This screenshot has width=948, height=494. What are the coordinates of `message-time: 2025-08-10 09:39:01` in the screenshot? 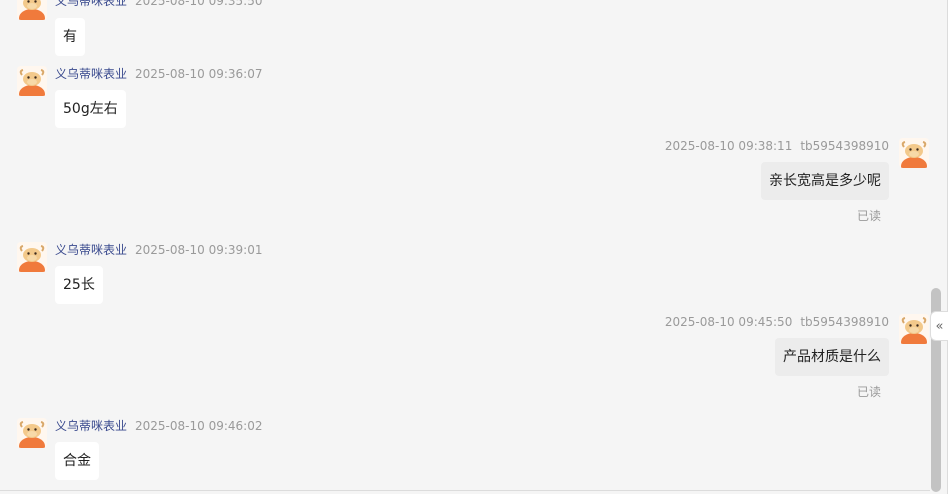 It's located at (199, 250).